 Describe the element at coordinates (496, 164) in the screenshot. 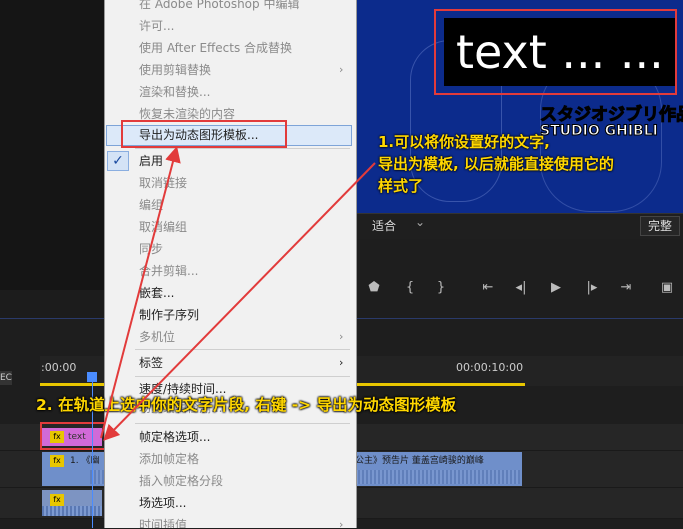

I see `annotation-note-1-line-2: 导出为模板, 以后就能直接使用它的` at that location.